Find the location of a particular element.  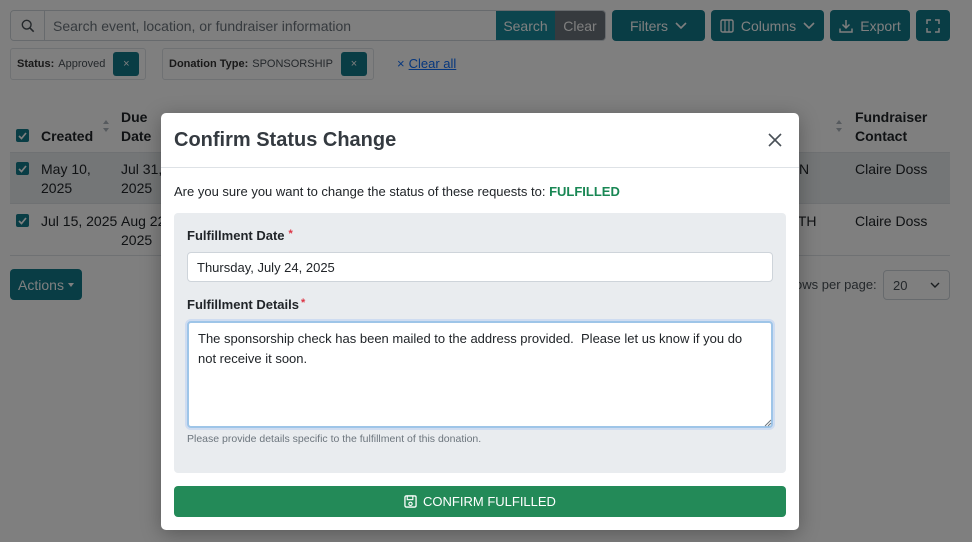

close-modal-button is located at coordinates (775, 140).